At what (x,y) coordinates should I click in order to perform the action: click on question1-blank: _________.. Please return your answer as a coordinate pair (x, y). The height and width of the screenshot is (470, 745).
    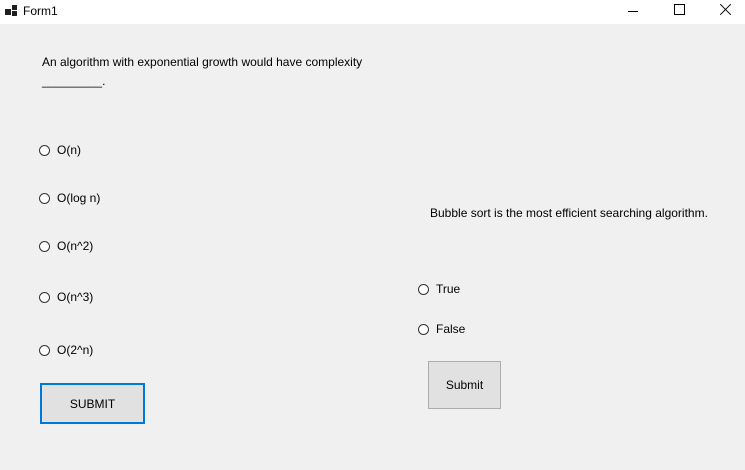
    Looking at the image, I should click on (74, 81).